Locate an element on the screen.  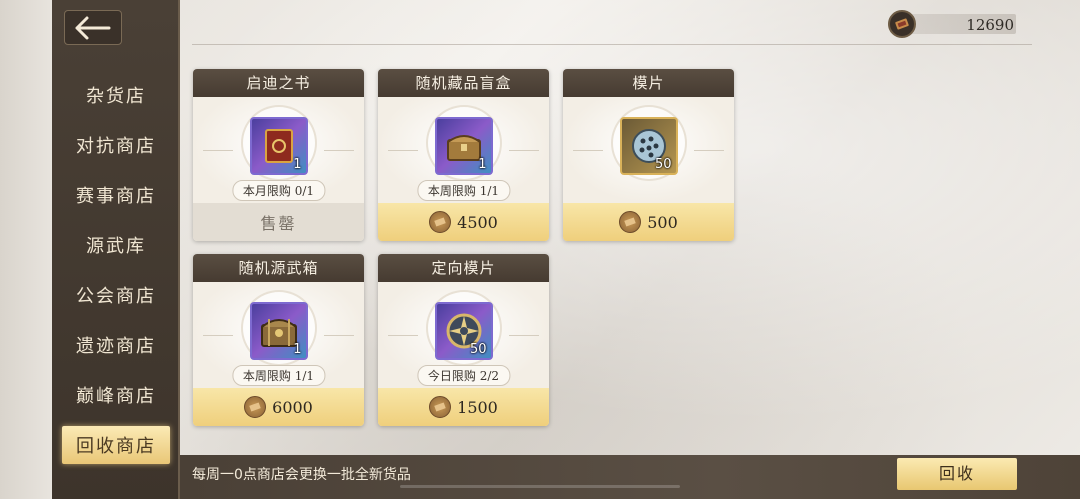
item-body: 1 本月限购 0/1 is located at coordinates (278, 150).